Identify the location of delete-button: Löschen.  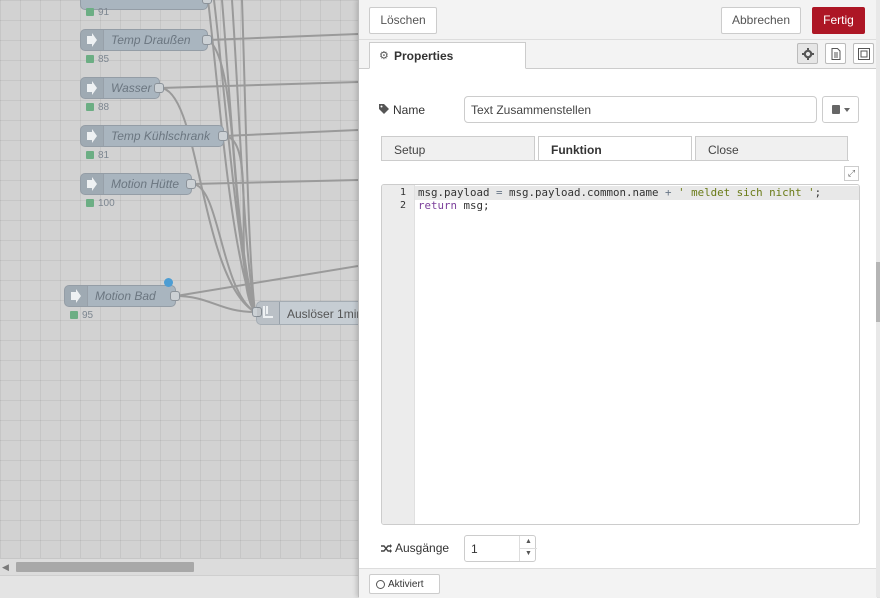
(403, 20).